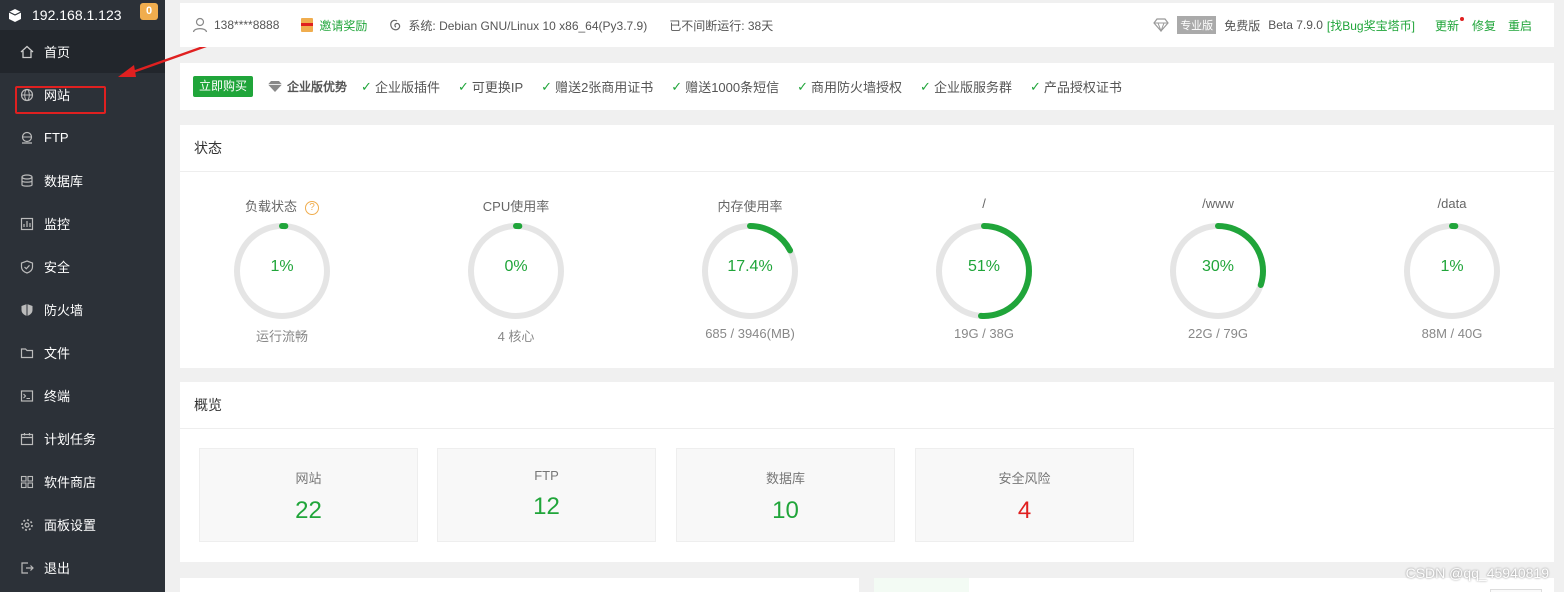 This screenshot has width=1564, height=592. I want to click on gauge-value: 51%, so click(984, 266).